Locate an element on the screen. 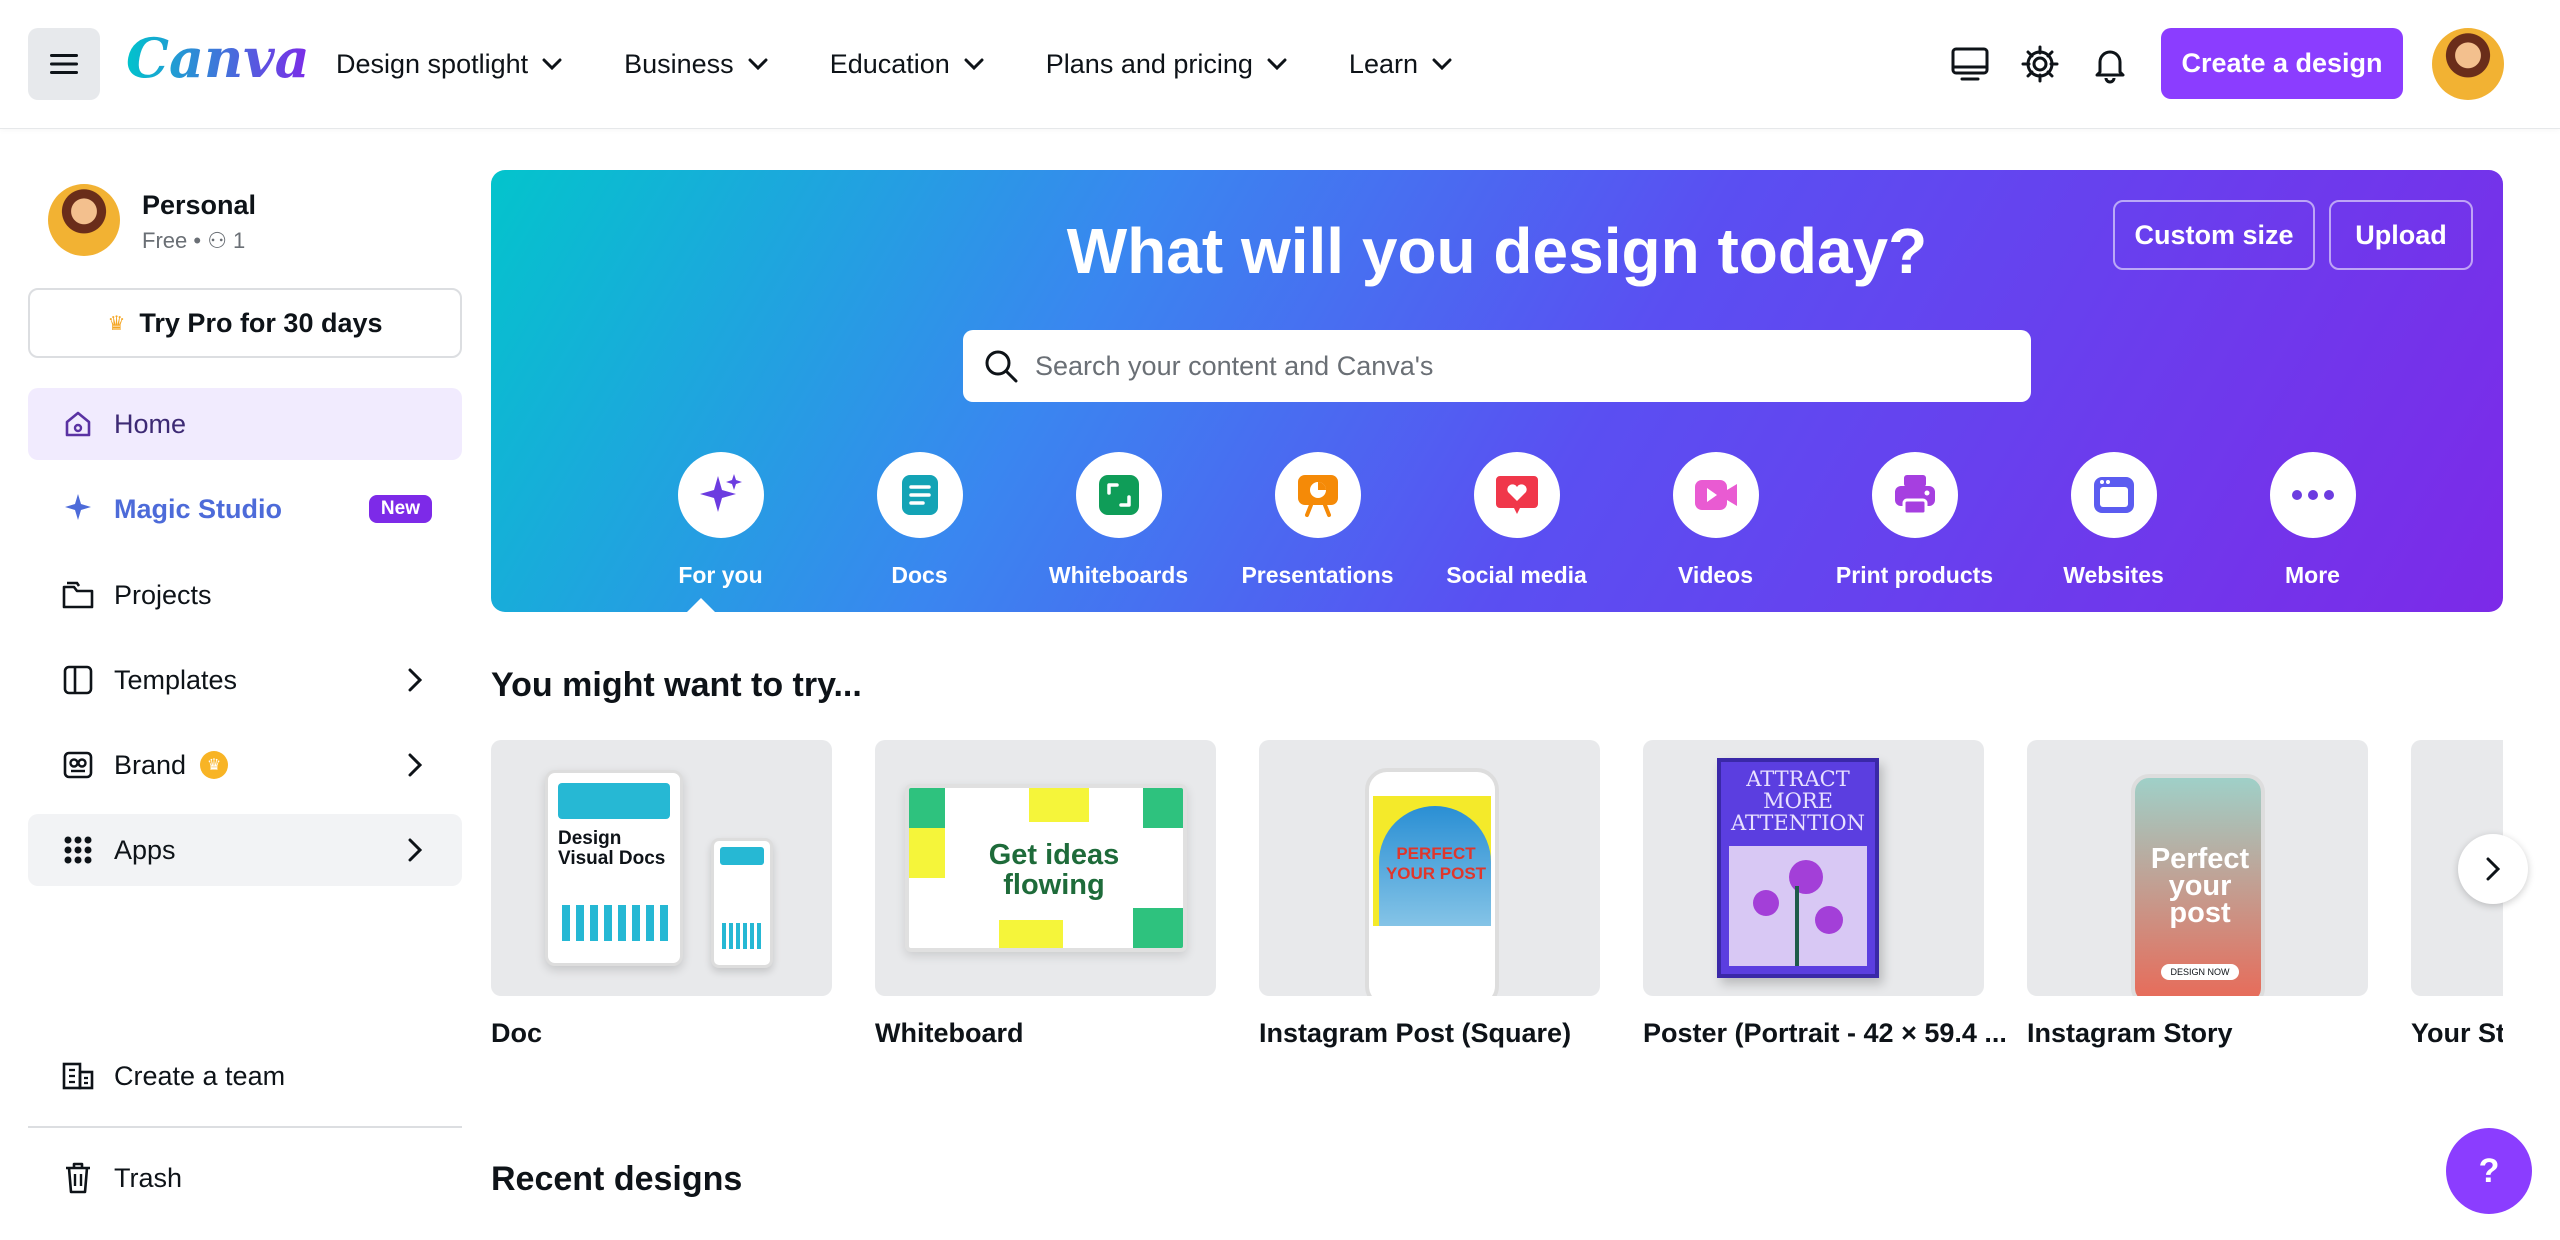  sidebar-item-label: Templates is located at coordinates (176, 679).